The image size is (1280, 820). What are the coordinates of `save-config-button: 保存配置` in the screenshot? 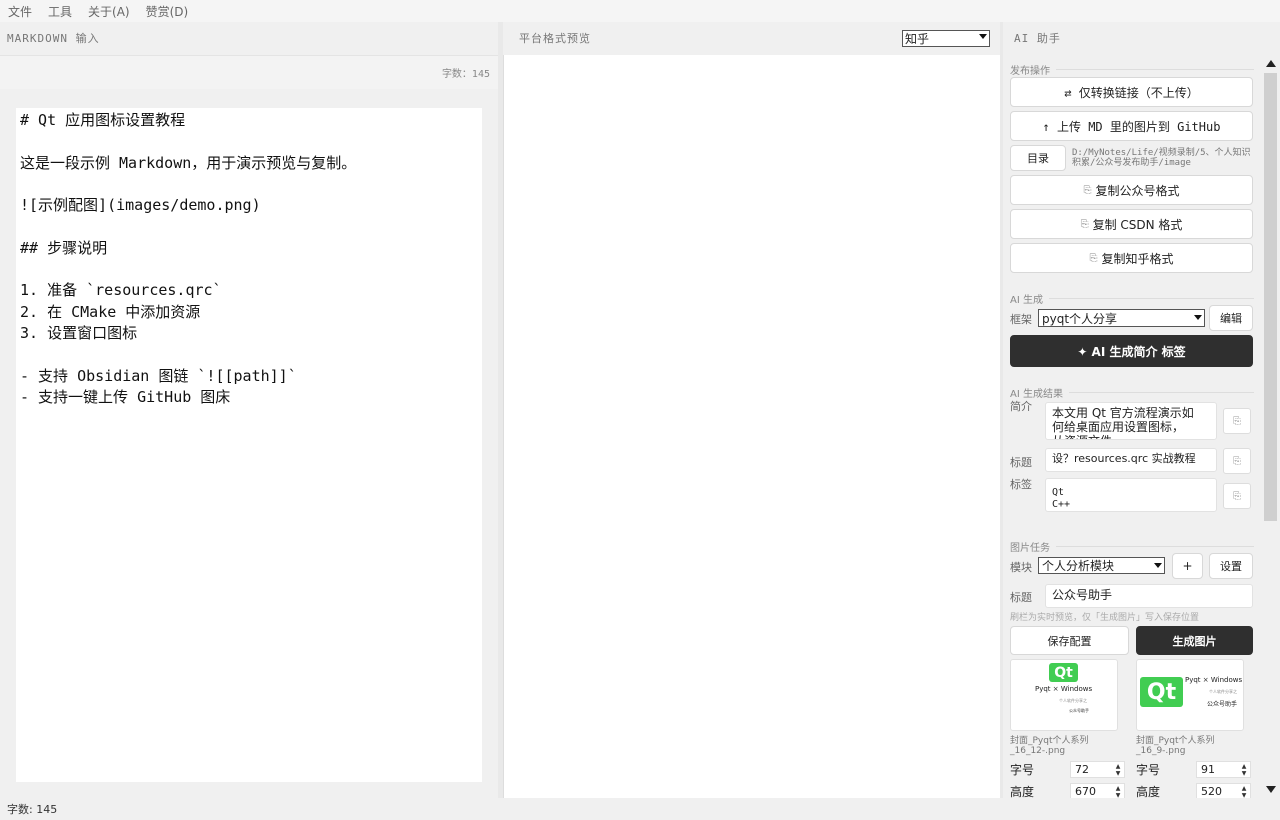 It's located at (1069, 640).